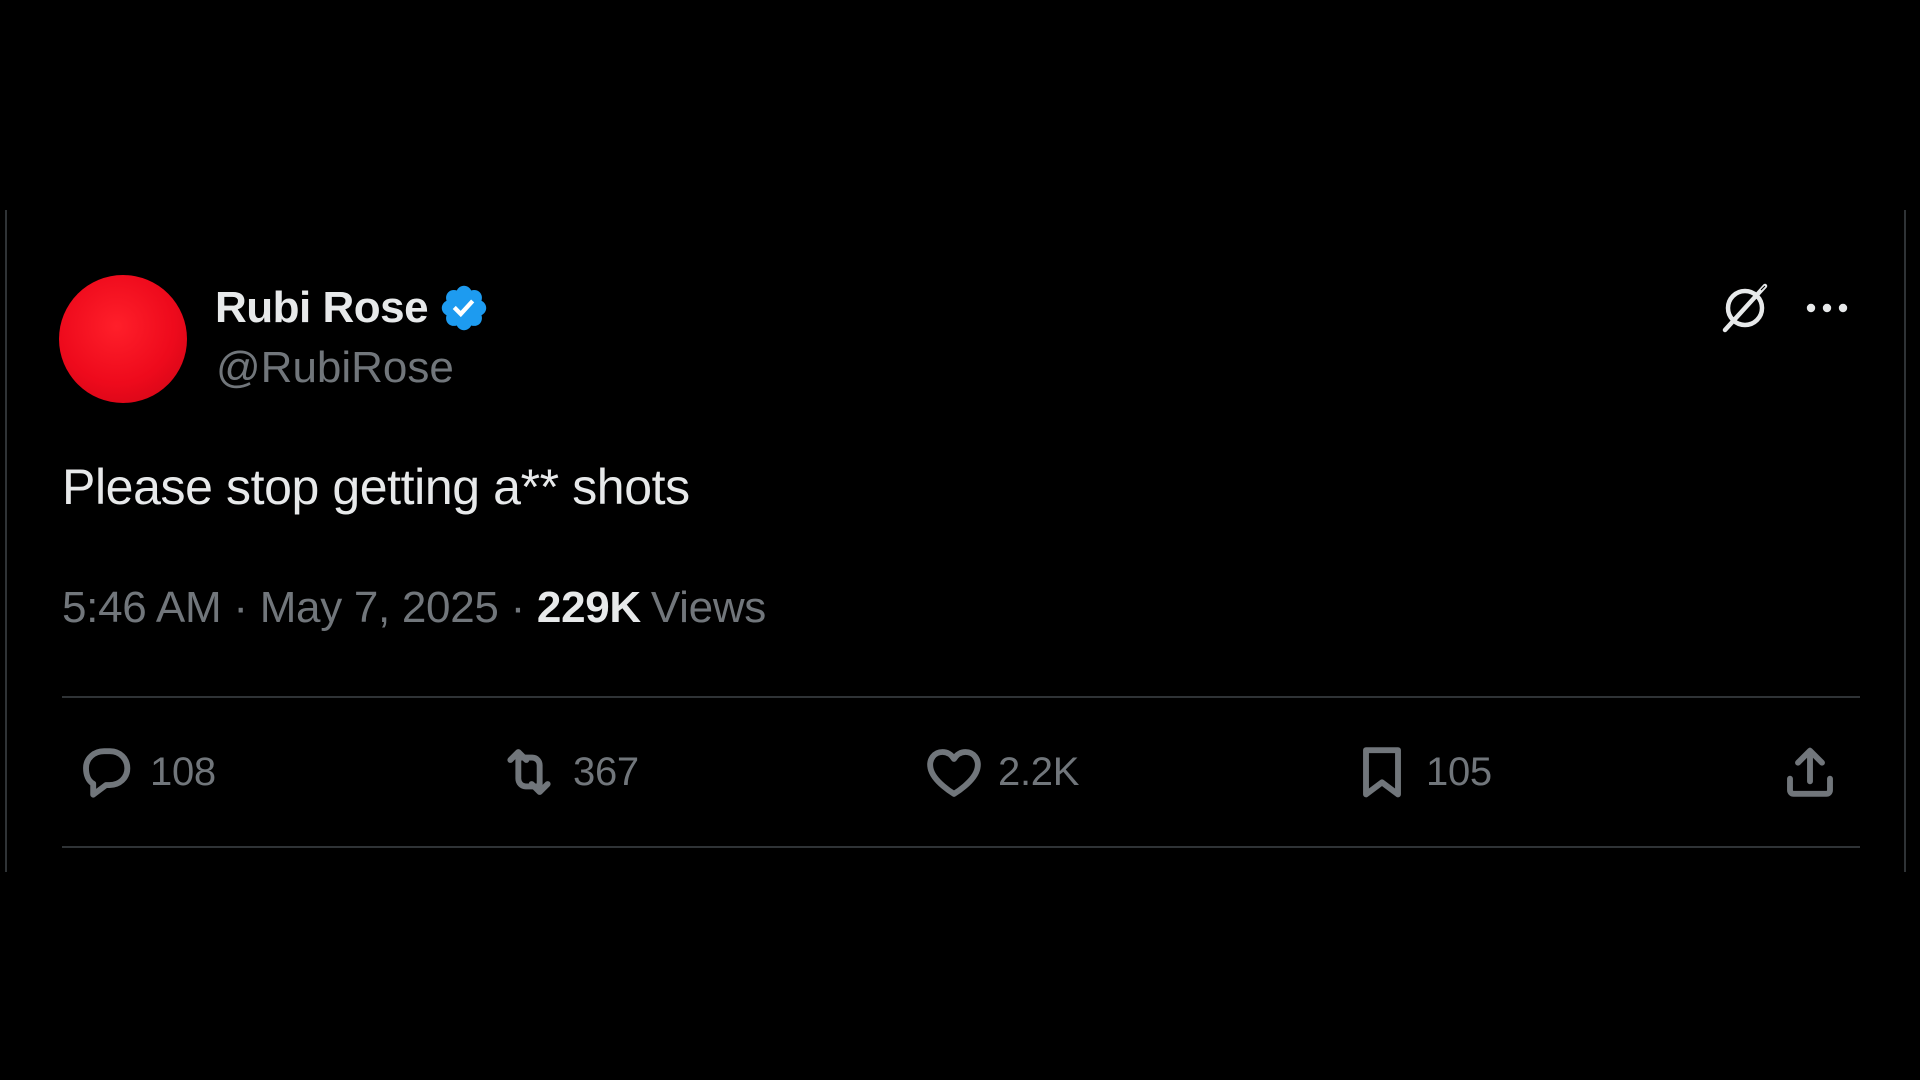 The image size is (1920, 1080). What do you see at coordinates (335, 368) in the screenshot?
I see `author-handle: @RubiRose` at bounding box center [335, 368].